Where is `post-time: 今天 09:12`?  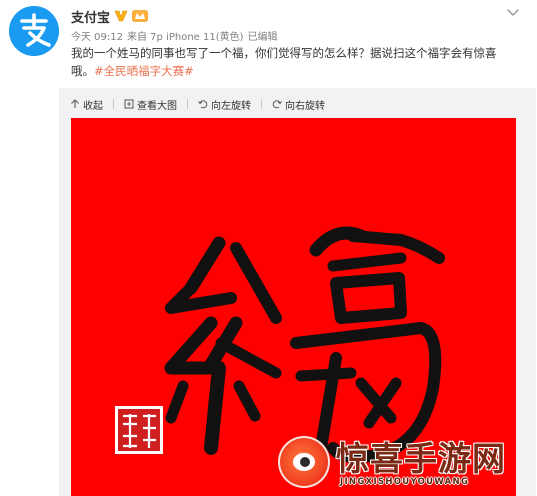
post-time: 今天 09:12 is located at coordinates (97, 35).